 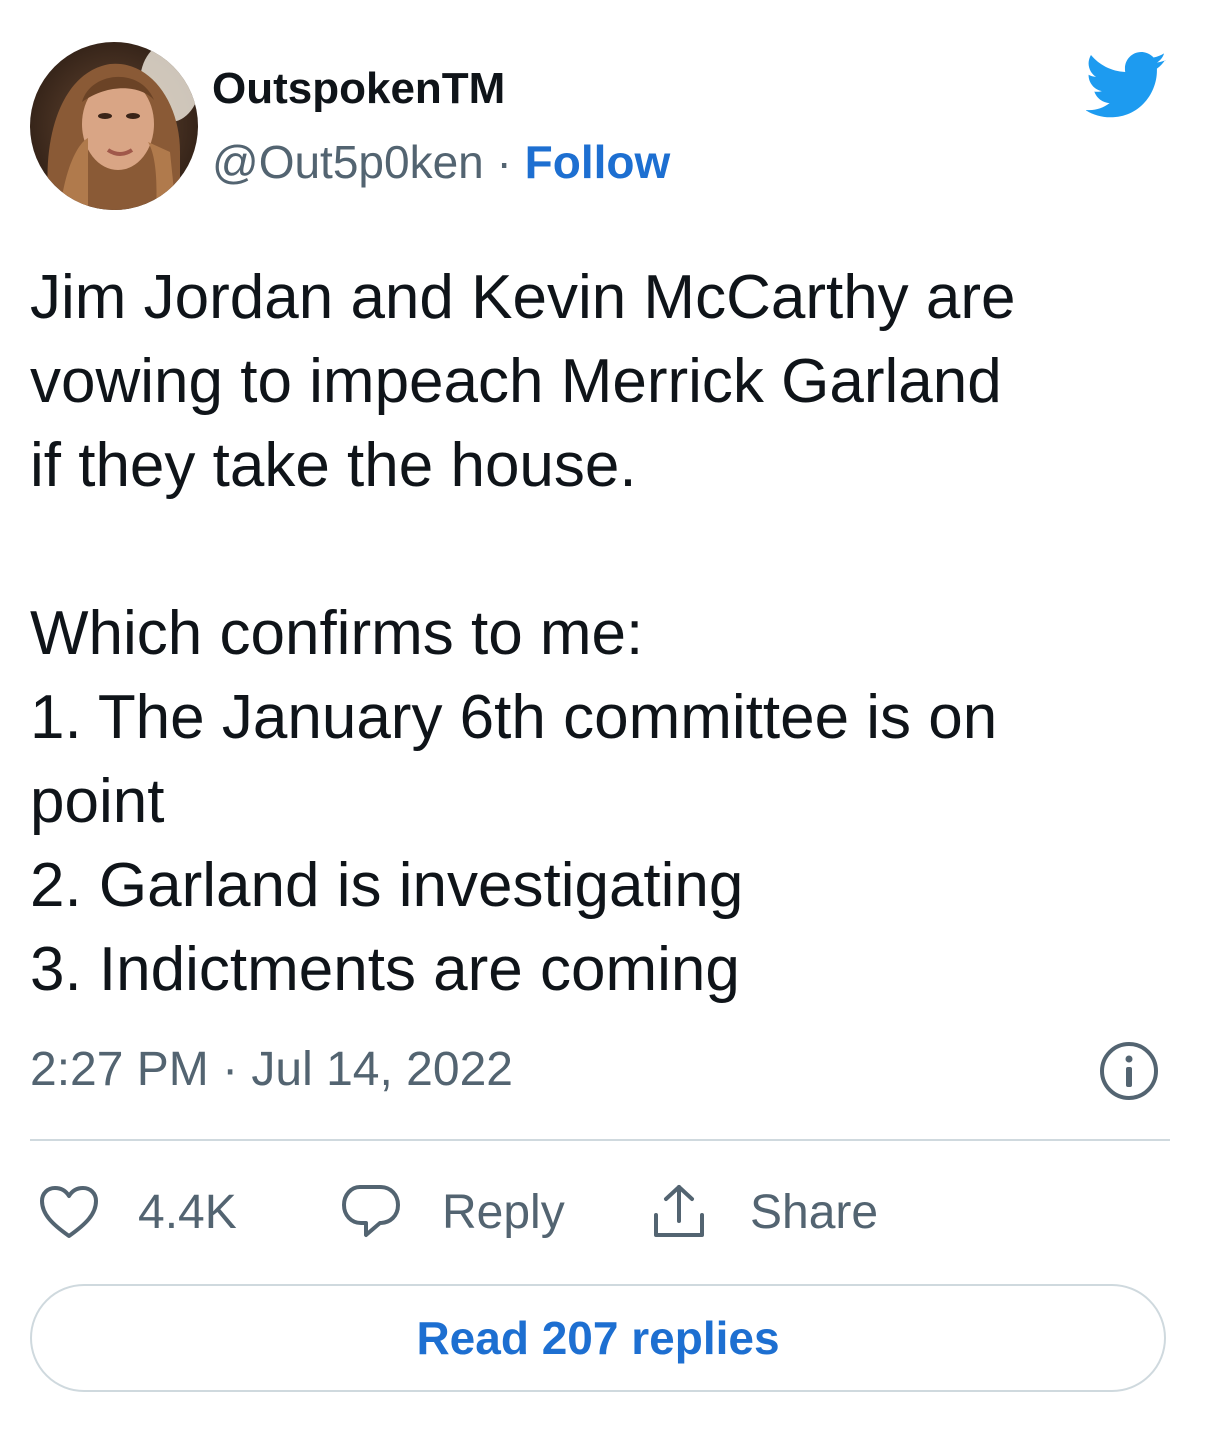 What do you see at coordinates (1126, 86) in the screenshot?
I see `twitter-bird-icon` at bounding box center [1126, 86].